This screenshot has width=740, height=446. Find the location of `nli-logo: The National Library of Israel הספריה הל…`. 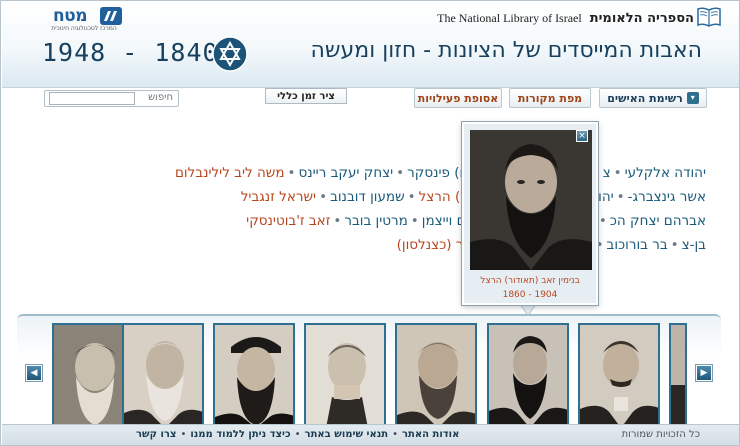

nli-logo: The National Library of Israel הספריה הל… is located at coordinates (565, 18).